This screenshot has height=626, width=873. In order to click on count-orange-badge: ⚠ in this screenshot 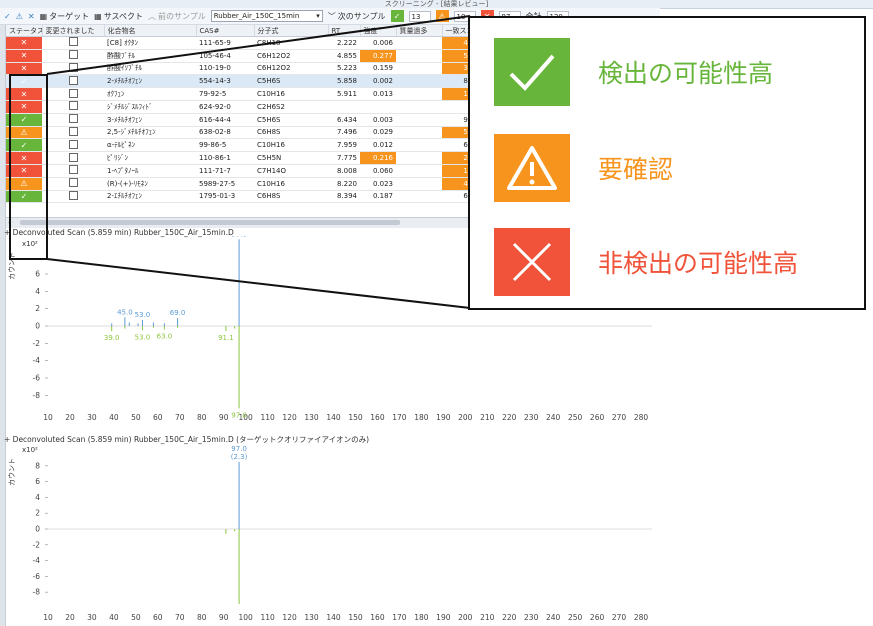, I will do `click(442, 16)`.